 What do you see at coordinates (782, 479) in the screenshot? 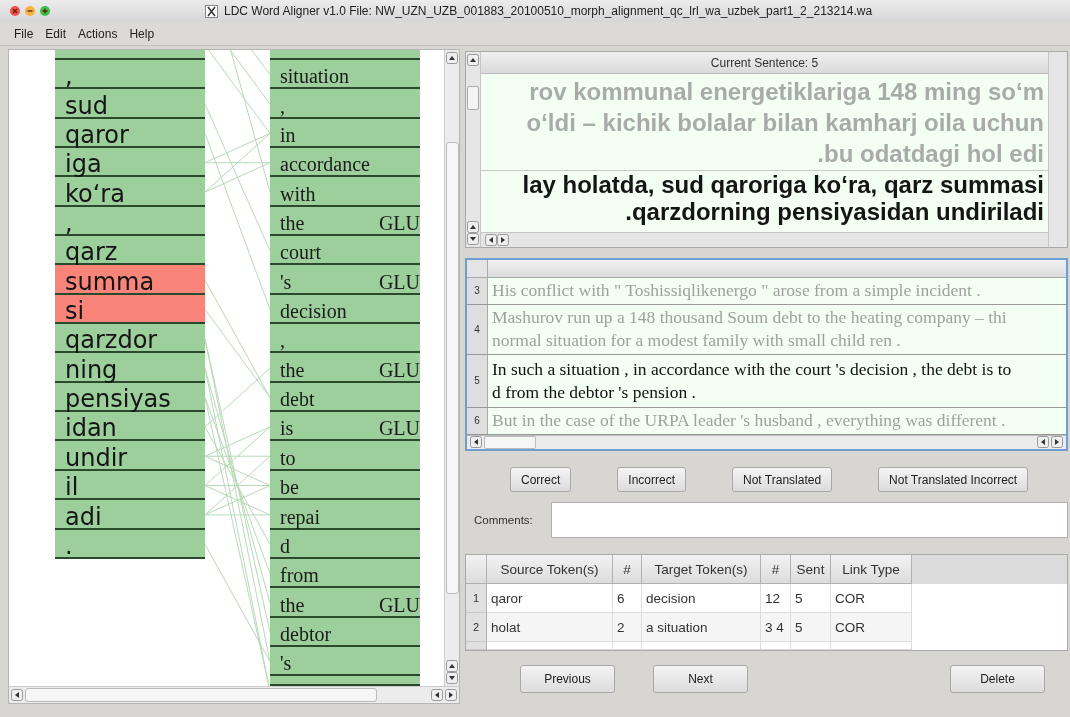
I see `judgement-button: Not Translated` at bounding box center [782, 479].